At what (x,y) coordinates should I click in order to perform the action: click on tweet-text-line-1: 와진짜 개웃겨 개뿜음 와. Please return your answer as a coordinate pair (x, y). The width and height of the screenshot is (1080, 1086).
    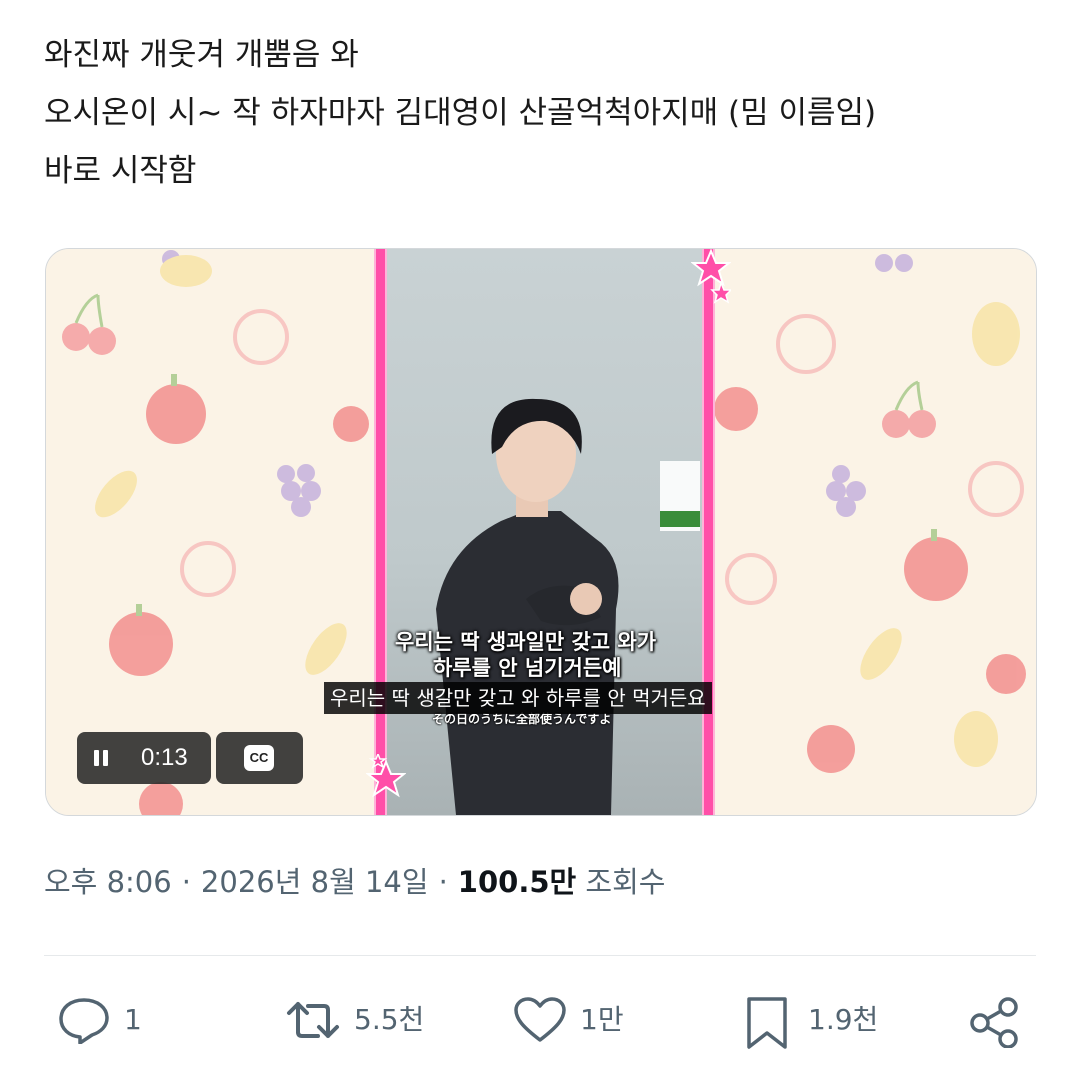
    Looking at the image, I should click on (201, 55).